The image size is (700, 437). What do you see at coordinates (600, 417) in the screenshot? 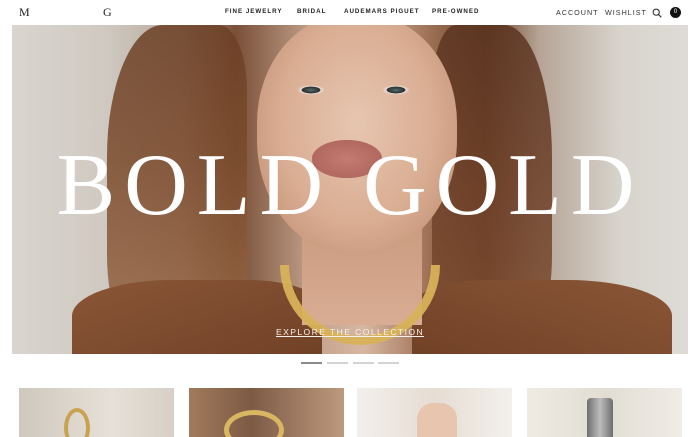
I see `tile-image-watch` at bounding box center [600, 417].